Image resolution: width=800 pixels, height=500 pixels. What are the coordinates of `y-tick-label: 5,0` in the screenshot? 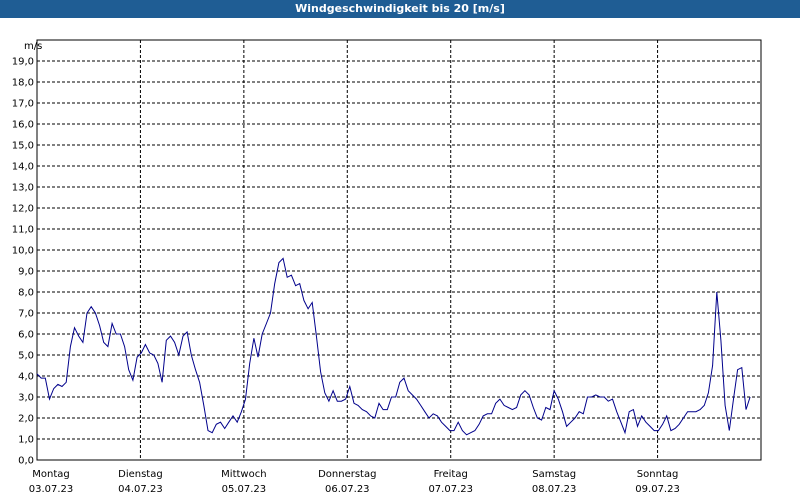 It's located at (26, 356).